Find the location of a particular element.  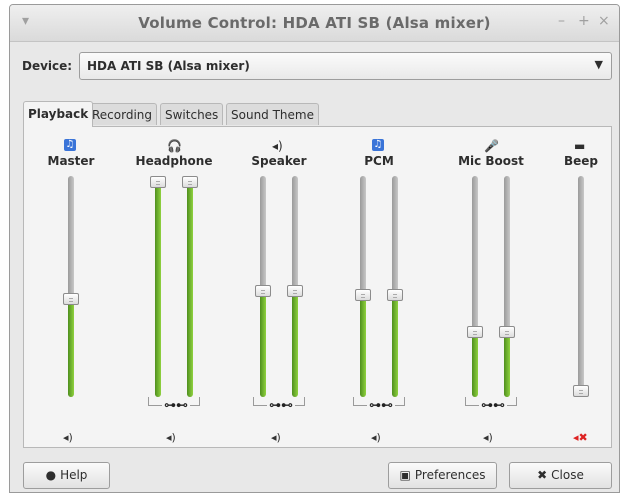

beep-icon: ▬ is located at coordinates (580, 146).